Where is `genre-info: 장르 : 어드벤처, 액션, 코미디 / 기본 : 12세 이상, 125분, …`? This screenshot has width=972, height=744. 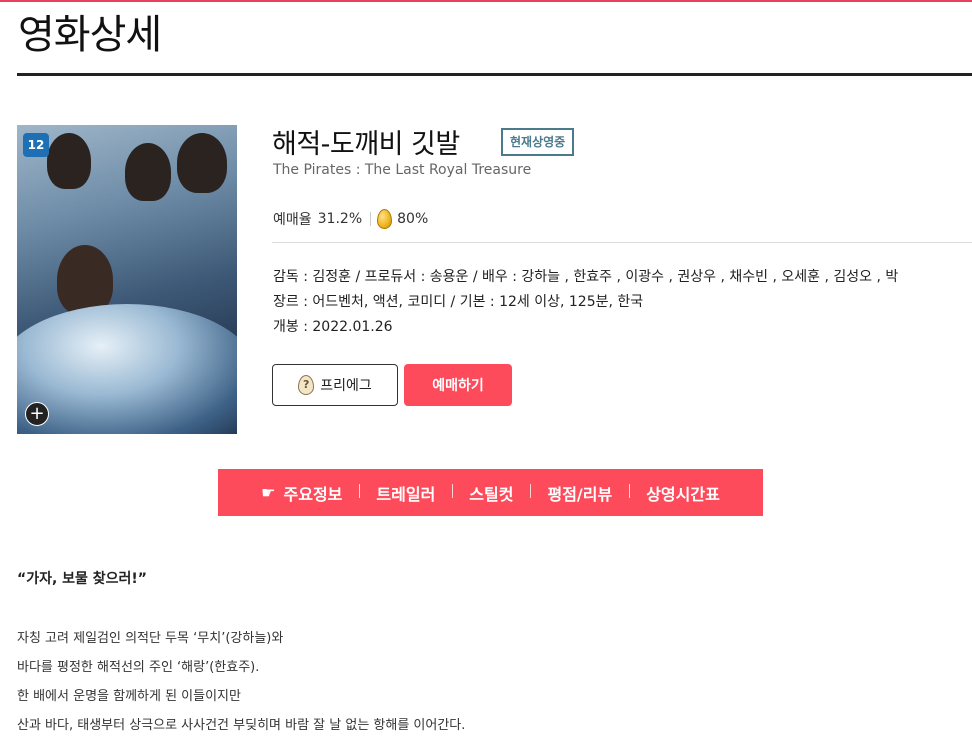
genre-info: 장르 : 어드벤처, 액션, 코미디 / 기본 : 12세 이상, 125분, … is located at coordinates (458, 302).